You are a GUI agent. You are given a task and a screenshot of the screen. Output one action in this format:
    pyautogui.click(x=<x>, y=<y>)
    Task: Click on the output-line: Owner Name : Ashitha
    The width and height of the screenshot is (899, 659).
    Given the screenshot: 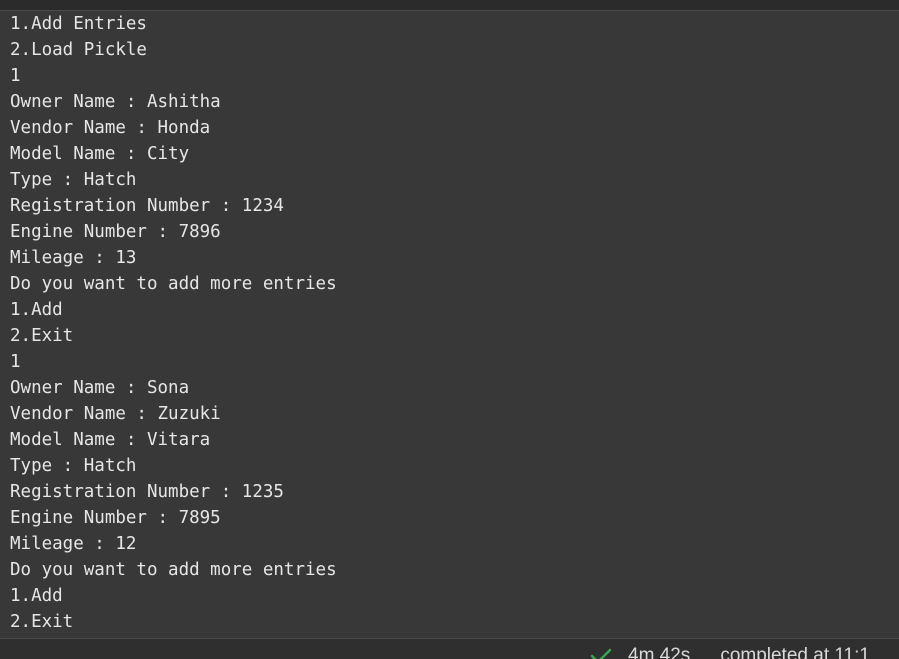 What is the action you would take?
    pyautogui.click(x=115, y=102)
    